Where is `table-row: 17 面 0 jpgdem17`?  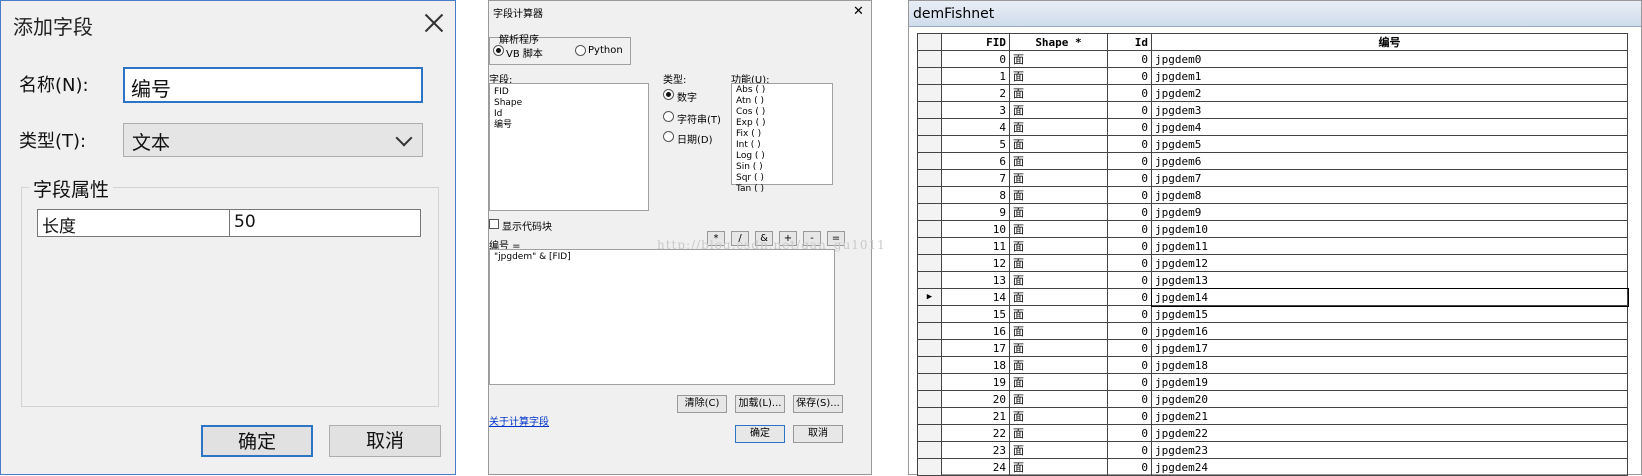
table-row: 17 面 0 jpgdem17 is located at coordinates (1272, 348).